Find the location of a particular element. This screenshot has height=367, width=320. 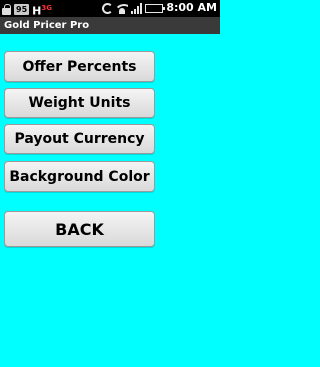

status-bar: 95 H3G 8:00 AM is located at coordinates (110, 8).